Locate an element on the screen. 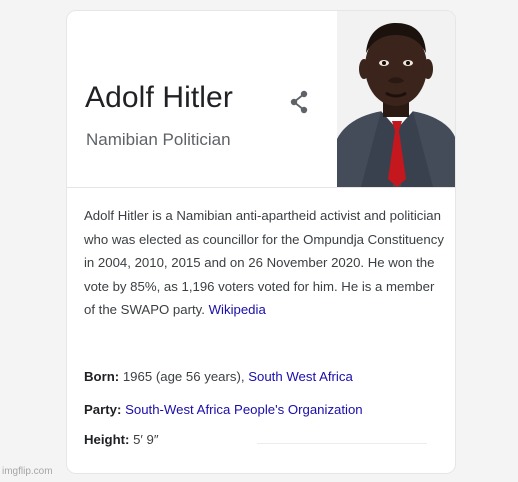 The width and height of the screenshot is (518, 482). wikipedia-link: Wikipedia is located at coordinates (237, 309).